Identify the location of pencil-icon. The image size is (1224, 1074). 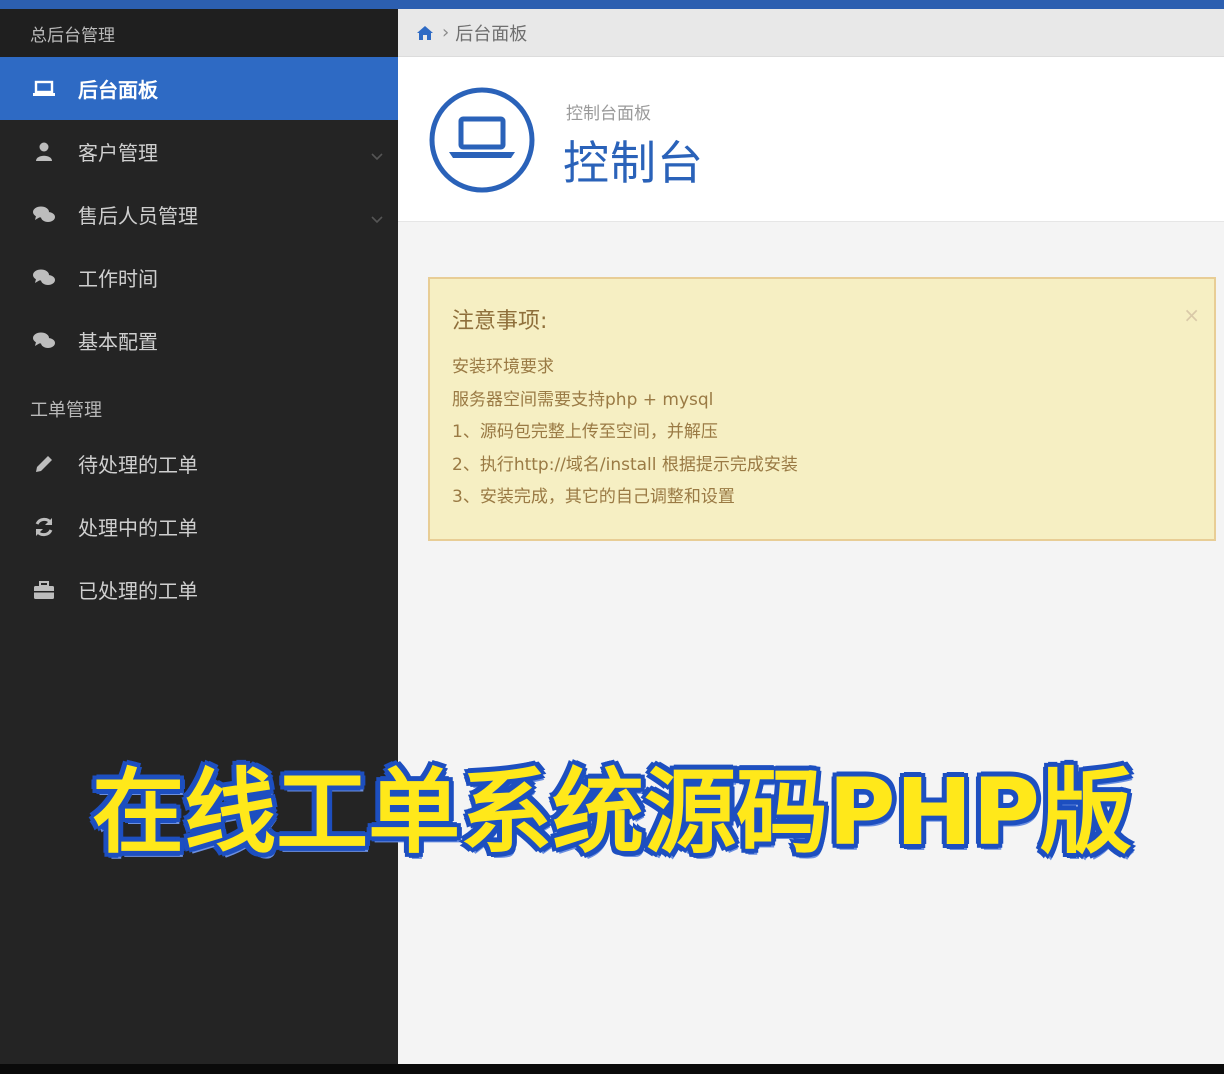
(39, 464).